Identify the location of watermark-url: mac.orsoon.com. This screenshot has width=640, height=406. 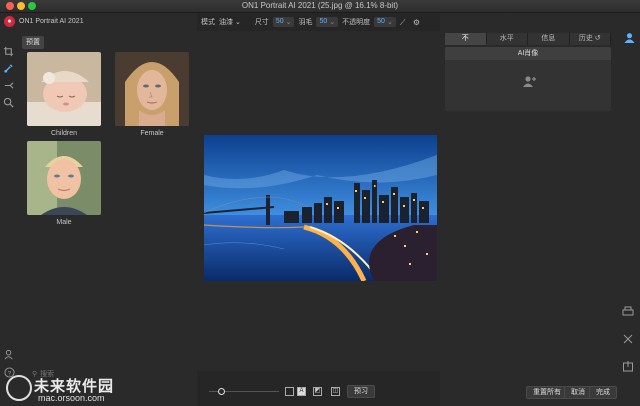
(71, 398).